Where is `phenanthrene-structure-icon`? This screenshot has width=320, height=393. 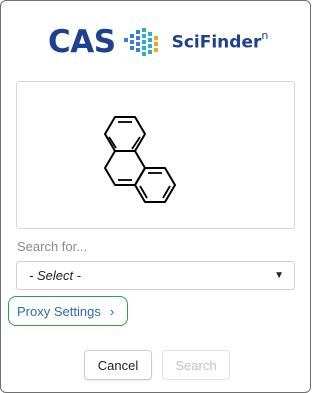
phenanthrene-structure-icon is located at coordinates (140, 159).